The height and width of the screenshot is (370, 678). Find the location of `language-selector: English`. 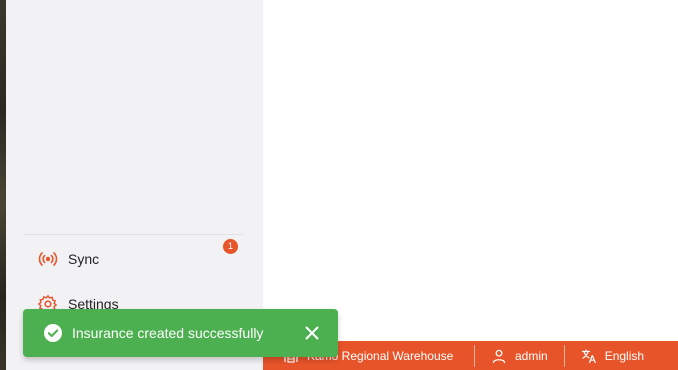

language-selector: English is located at coordinates (612, 355).